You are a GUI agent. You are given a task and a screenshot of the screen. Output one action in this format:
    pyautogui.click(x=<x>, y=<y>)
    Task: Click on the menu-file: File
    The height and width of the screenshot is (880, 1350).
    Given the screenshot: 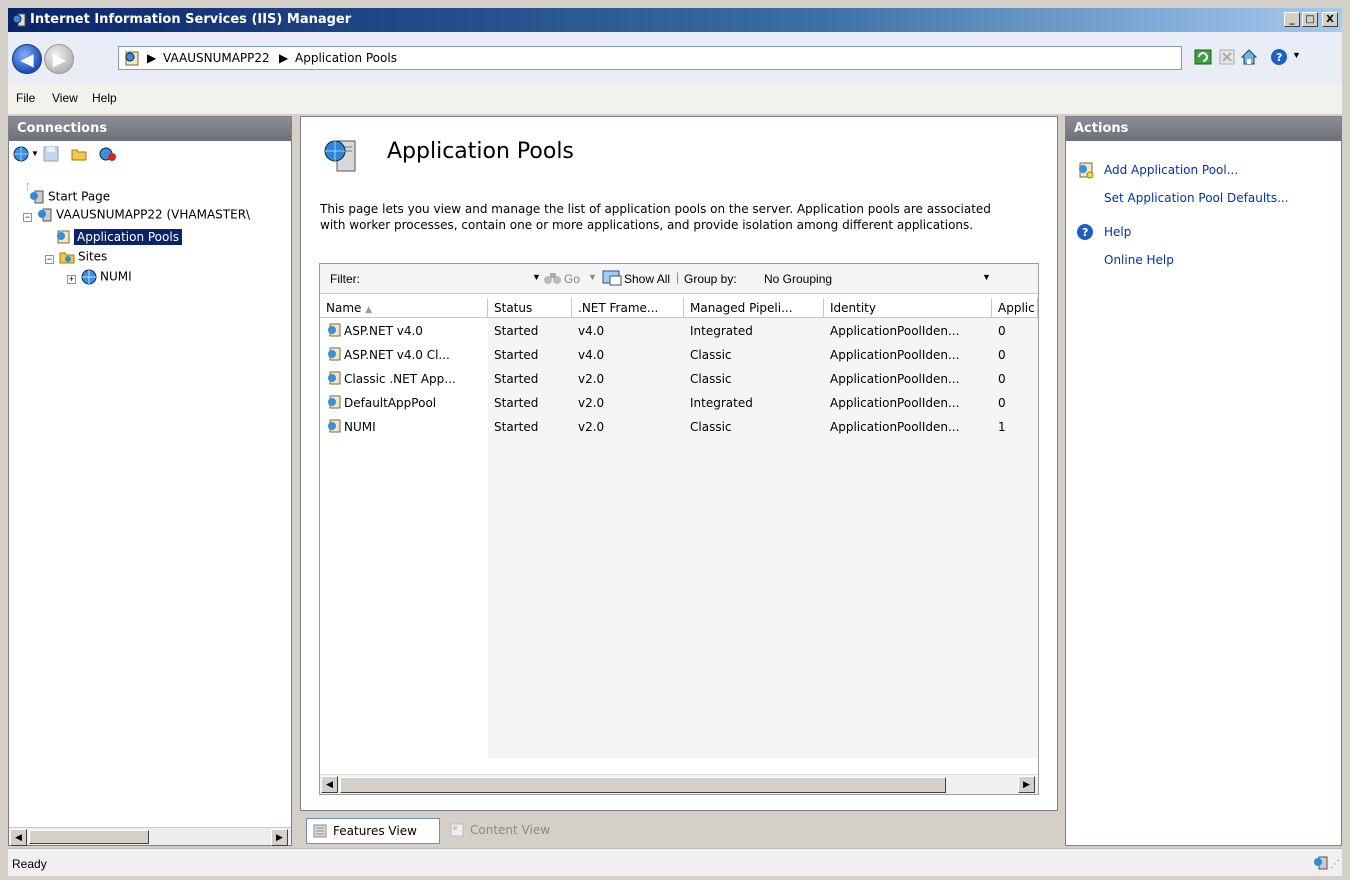 What is the action you would take?
    pyautogui.click(x=25, y=98)
    